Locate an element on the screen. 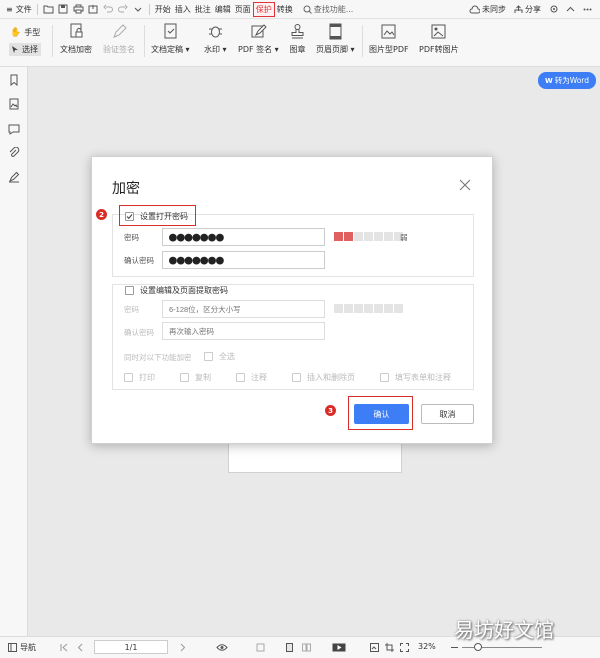  collapse-icon is located at coordinates (570, 9).